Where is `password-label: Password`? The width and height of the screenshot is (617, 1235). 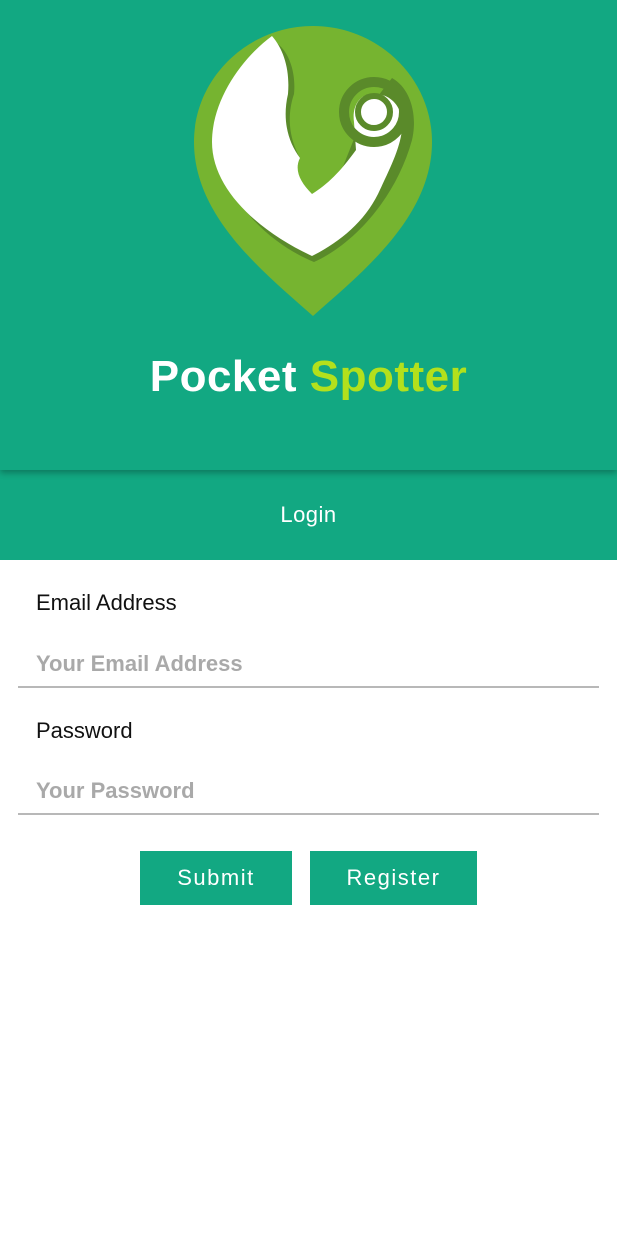
password-label: Password is located at coordinates (84, 730).